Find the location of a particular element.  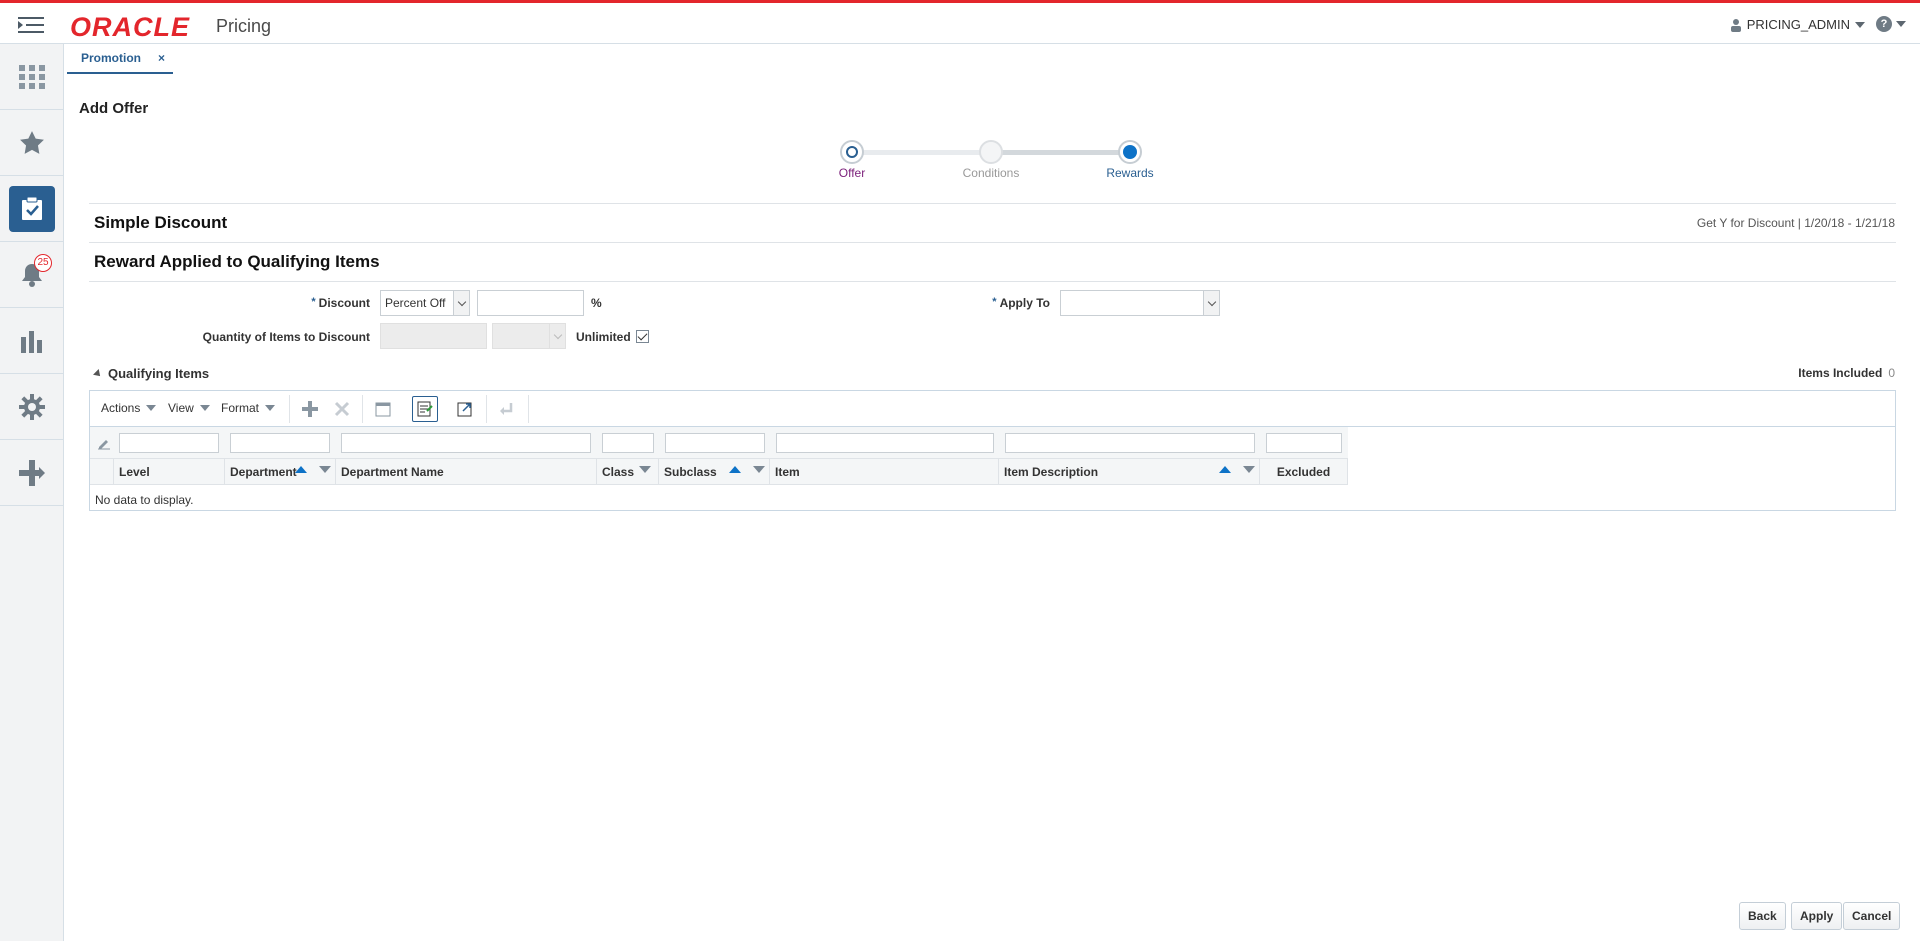

left-navigation: 25 is located at coordinates (32, 492).